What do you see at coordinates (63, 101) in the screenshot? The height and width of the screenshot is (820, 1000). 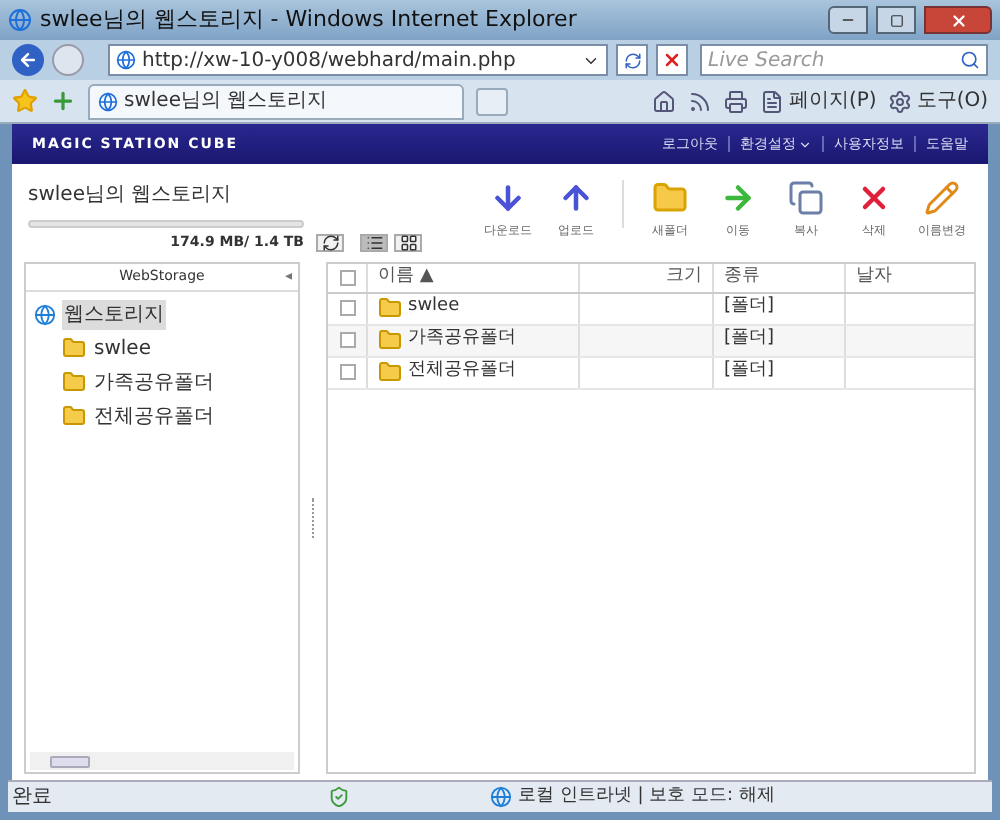 I see `plus-icon` at bounding box center [63, 101].